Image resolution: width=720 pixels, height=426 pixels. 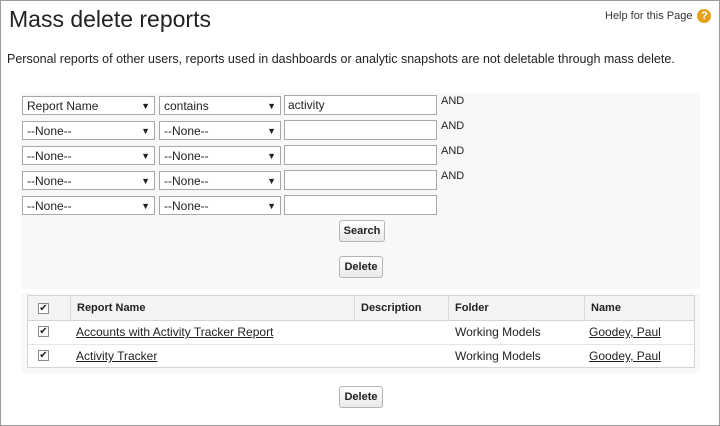 I want to click on criteria-field-select-4: --None-- ▼, so click(x=88, y=180).